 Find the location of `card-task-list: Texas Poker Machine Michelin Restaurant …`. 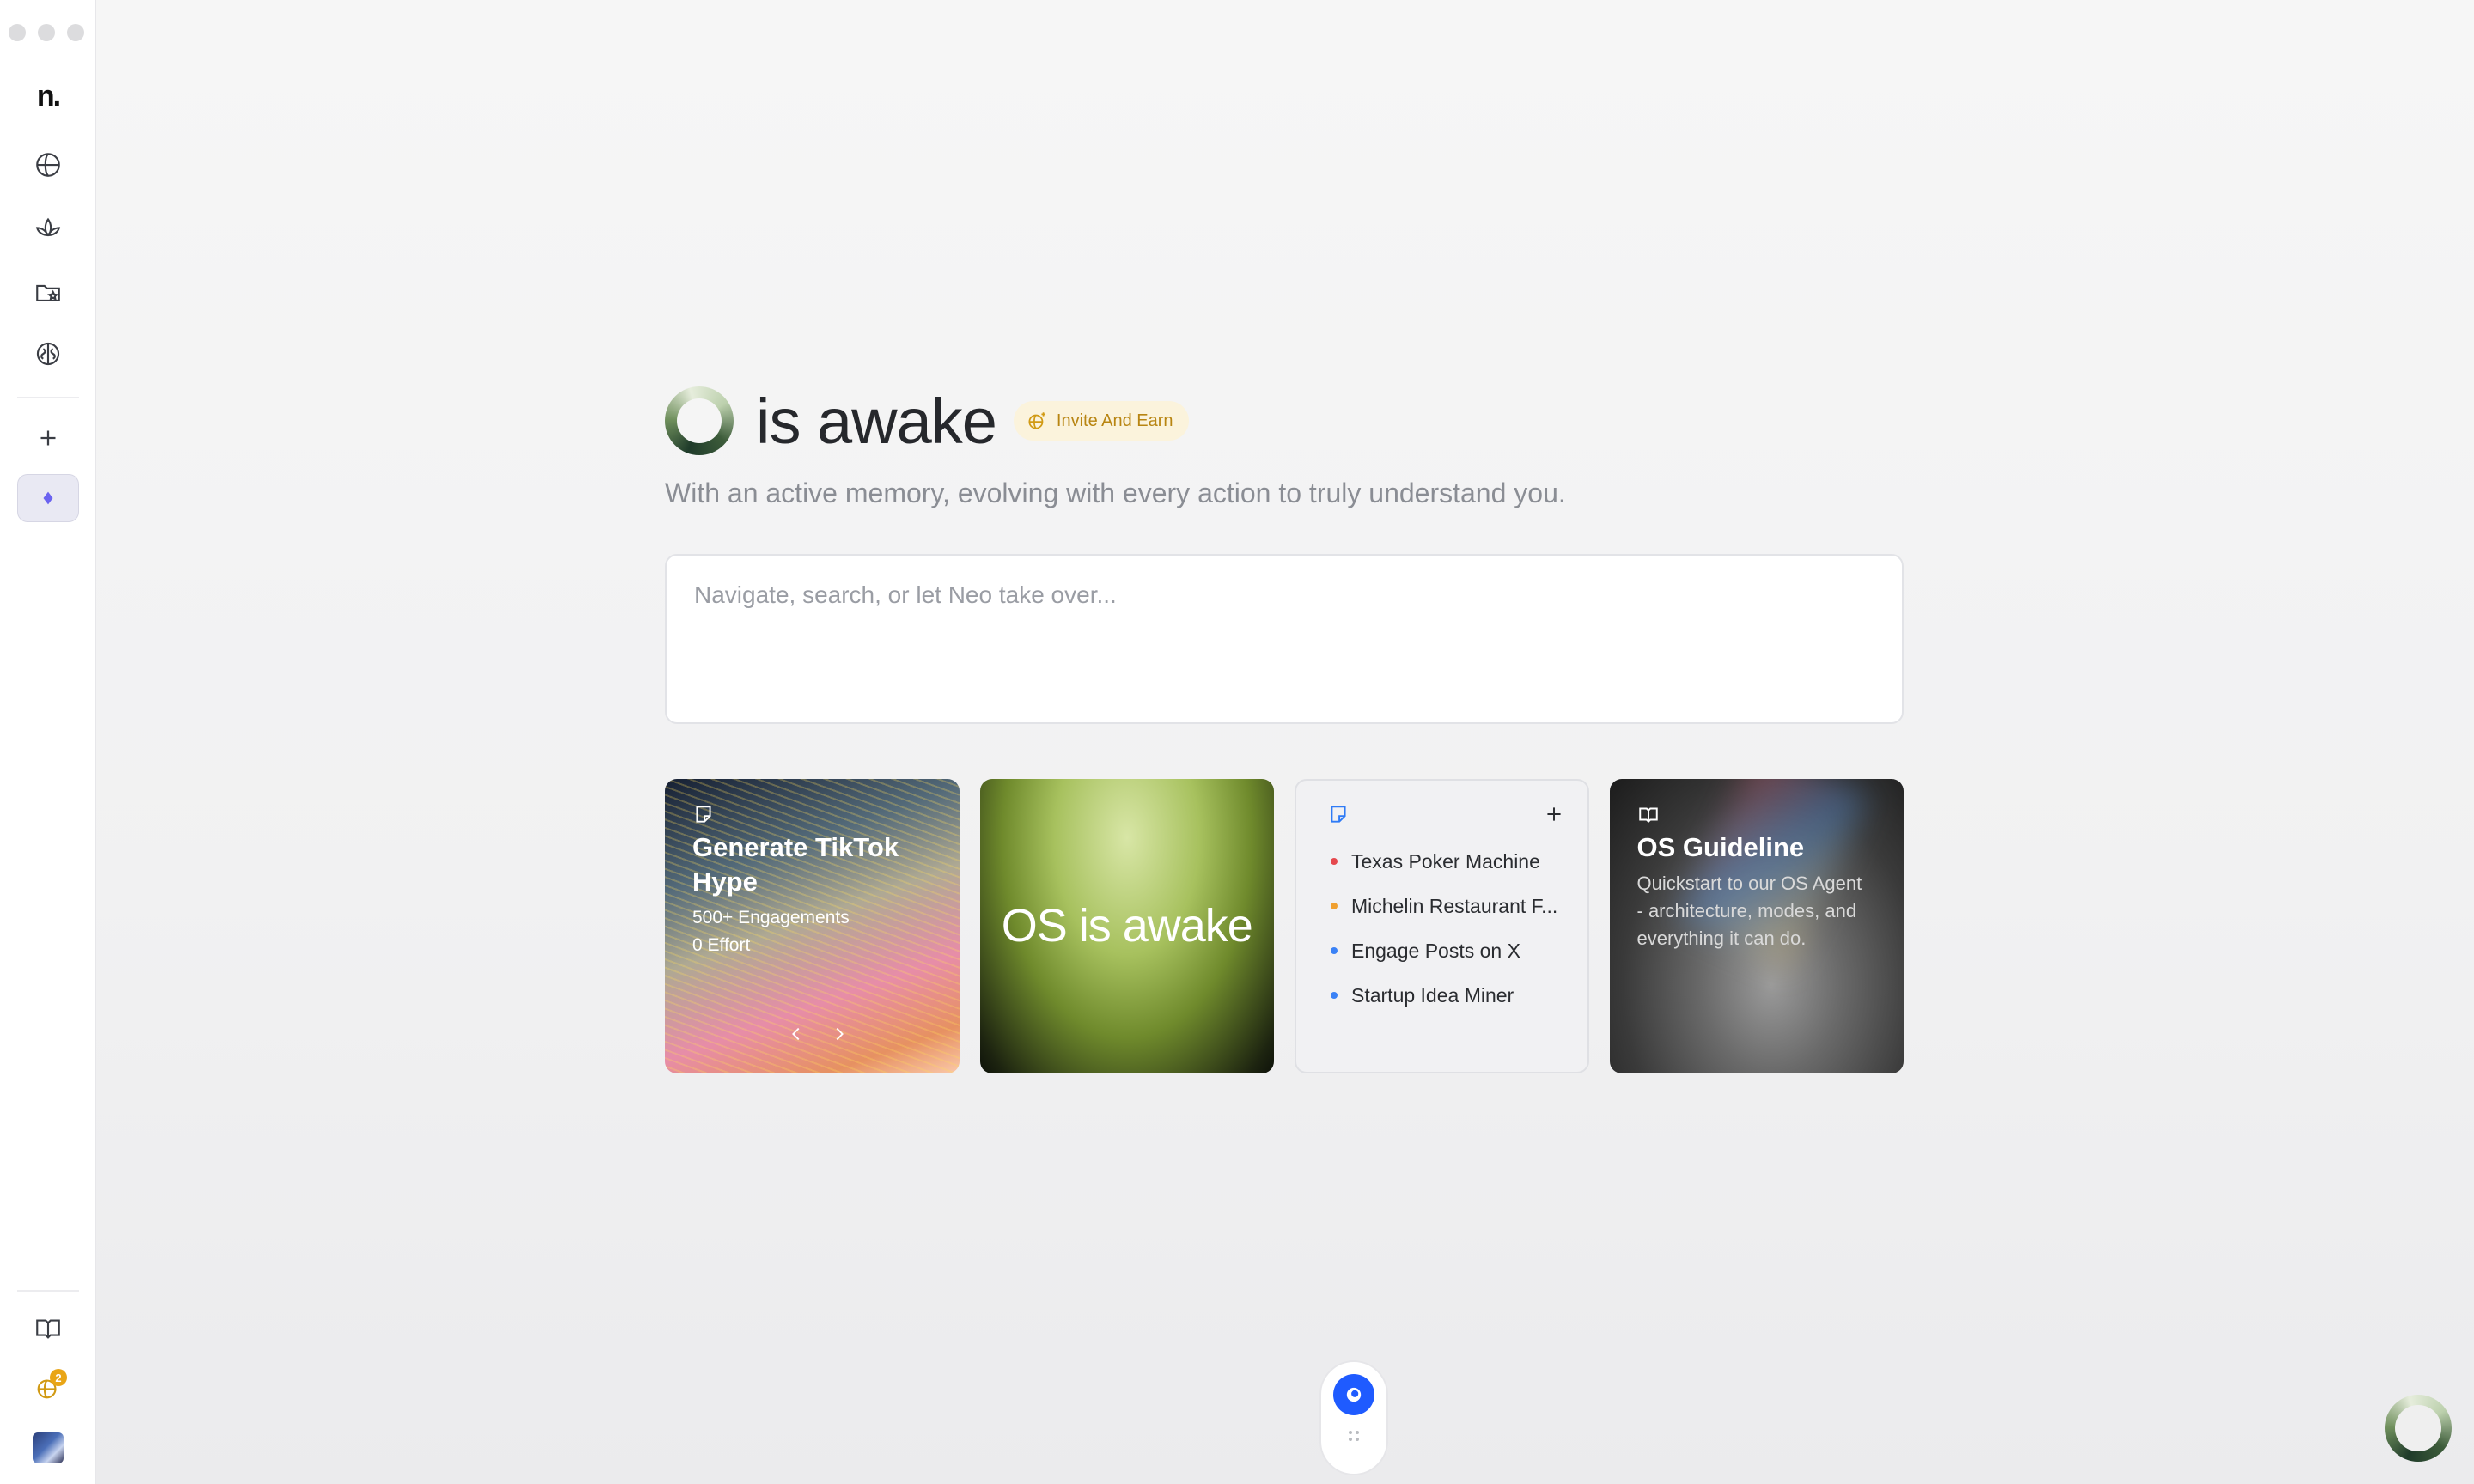

card-task-list: Texas Poker Machine Michelin Restaurant … is located at coordinates (1442, 926).